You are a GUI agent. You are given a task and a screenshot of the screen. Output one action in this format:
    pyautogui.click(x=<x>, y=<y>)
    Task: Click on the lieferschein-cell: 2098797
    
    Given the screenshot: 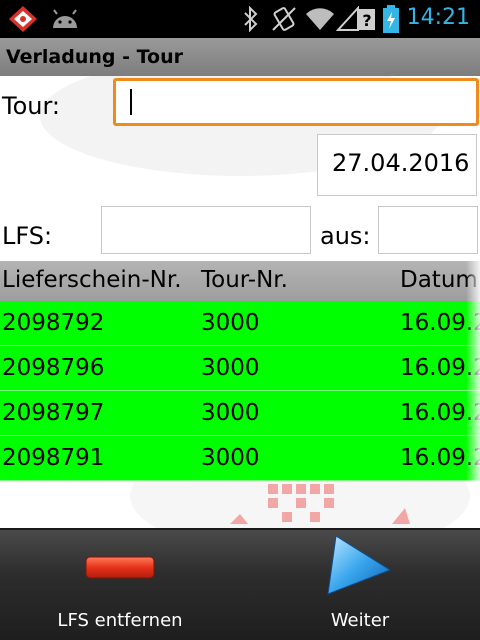 What is the action you would take?
    pyautogui.click(x=53, y=413)
    